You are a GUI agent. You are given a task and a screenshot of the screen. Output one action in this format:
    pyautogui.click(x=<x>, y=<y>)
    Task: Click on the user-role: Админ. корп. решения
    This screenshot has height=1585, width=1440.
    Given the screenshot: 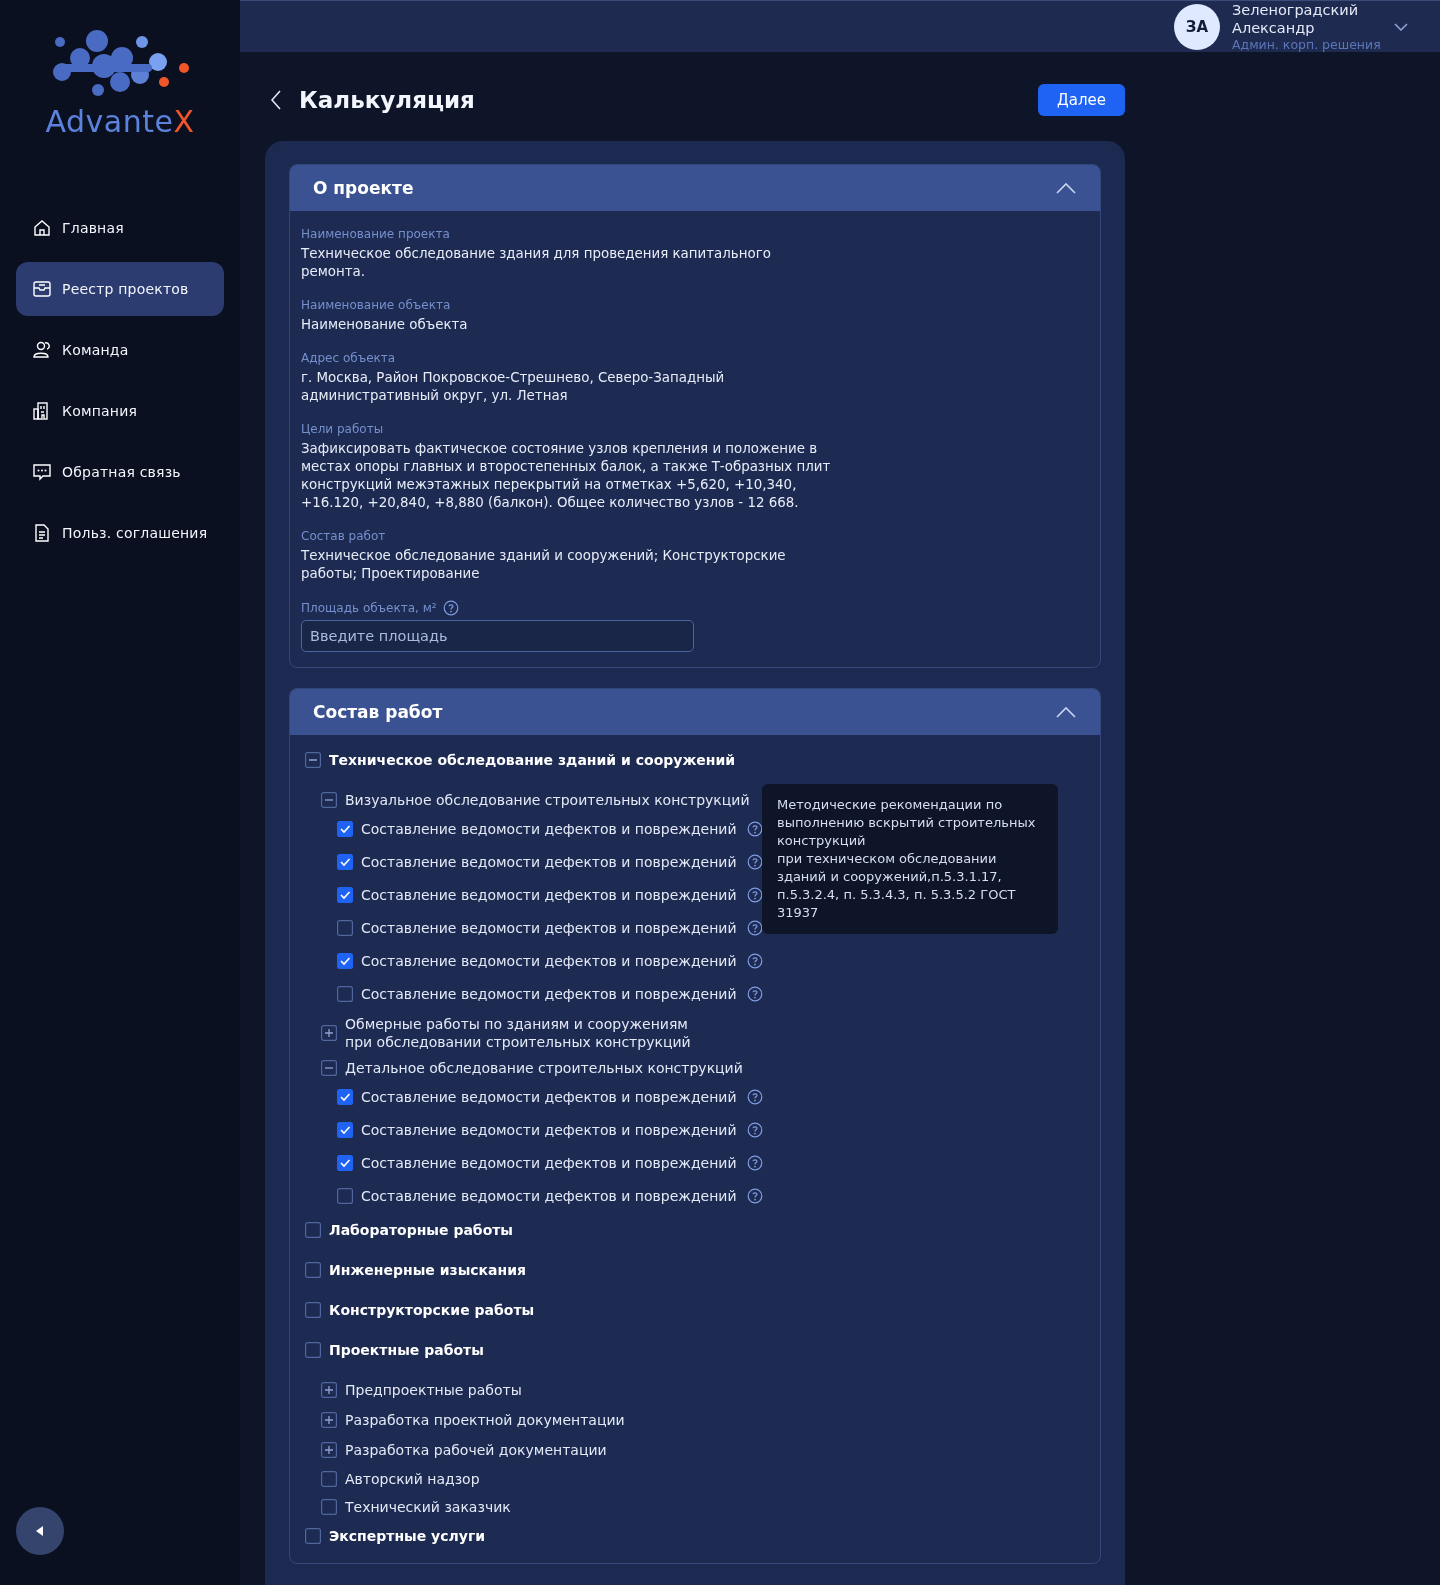 What is the action you would take?
    pyautogui.click(x=1307, y=44)
    